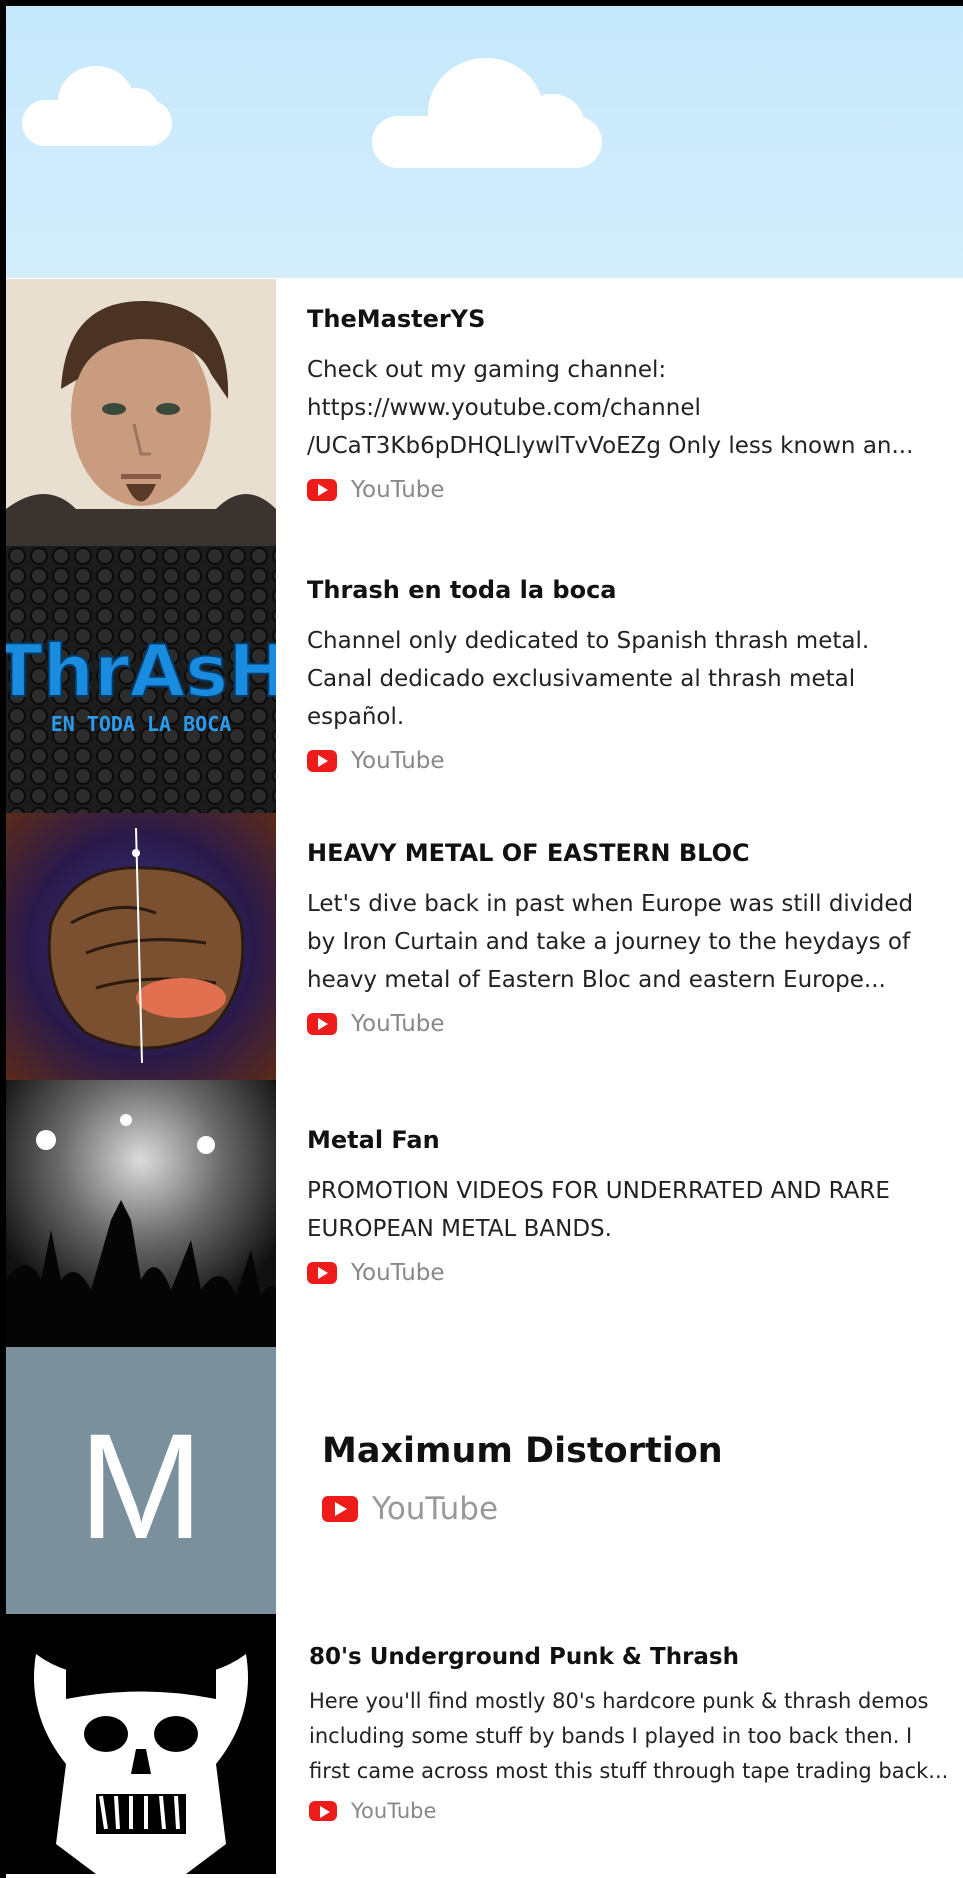 This screenshot has height=1878, width=963. What do you see at coordinates (141, 1485) in the screenshot?
I see `avatar-letter: M` at bounding box center [141, 1485].